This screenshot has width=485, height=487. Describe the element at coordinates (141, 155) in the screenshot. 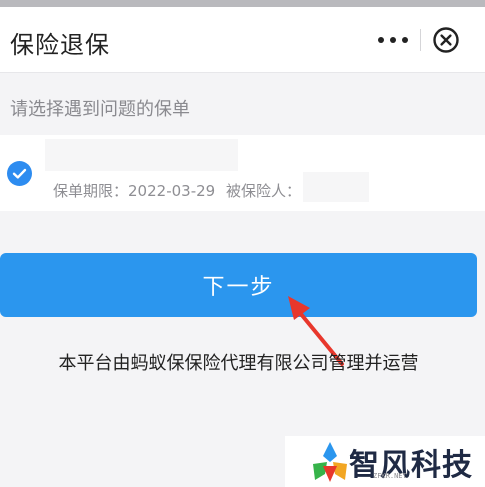

I see `policy-name-redacted` at that location.